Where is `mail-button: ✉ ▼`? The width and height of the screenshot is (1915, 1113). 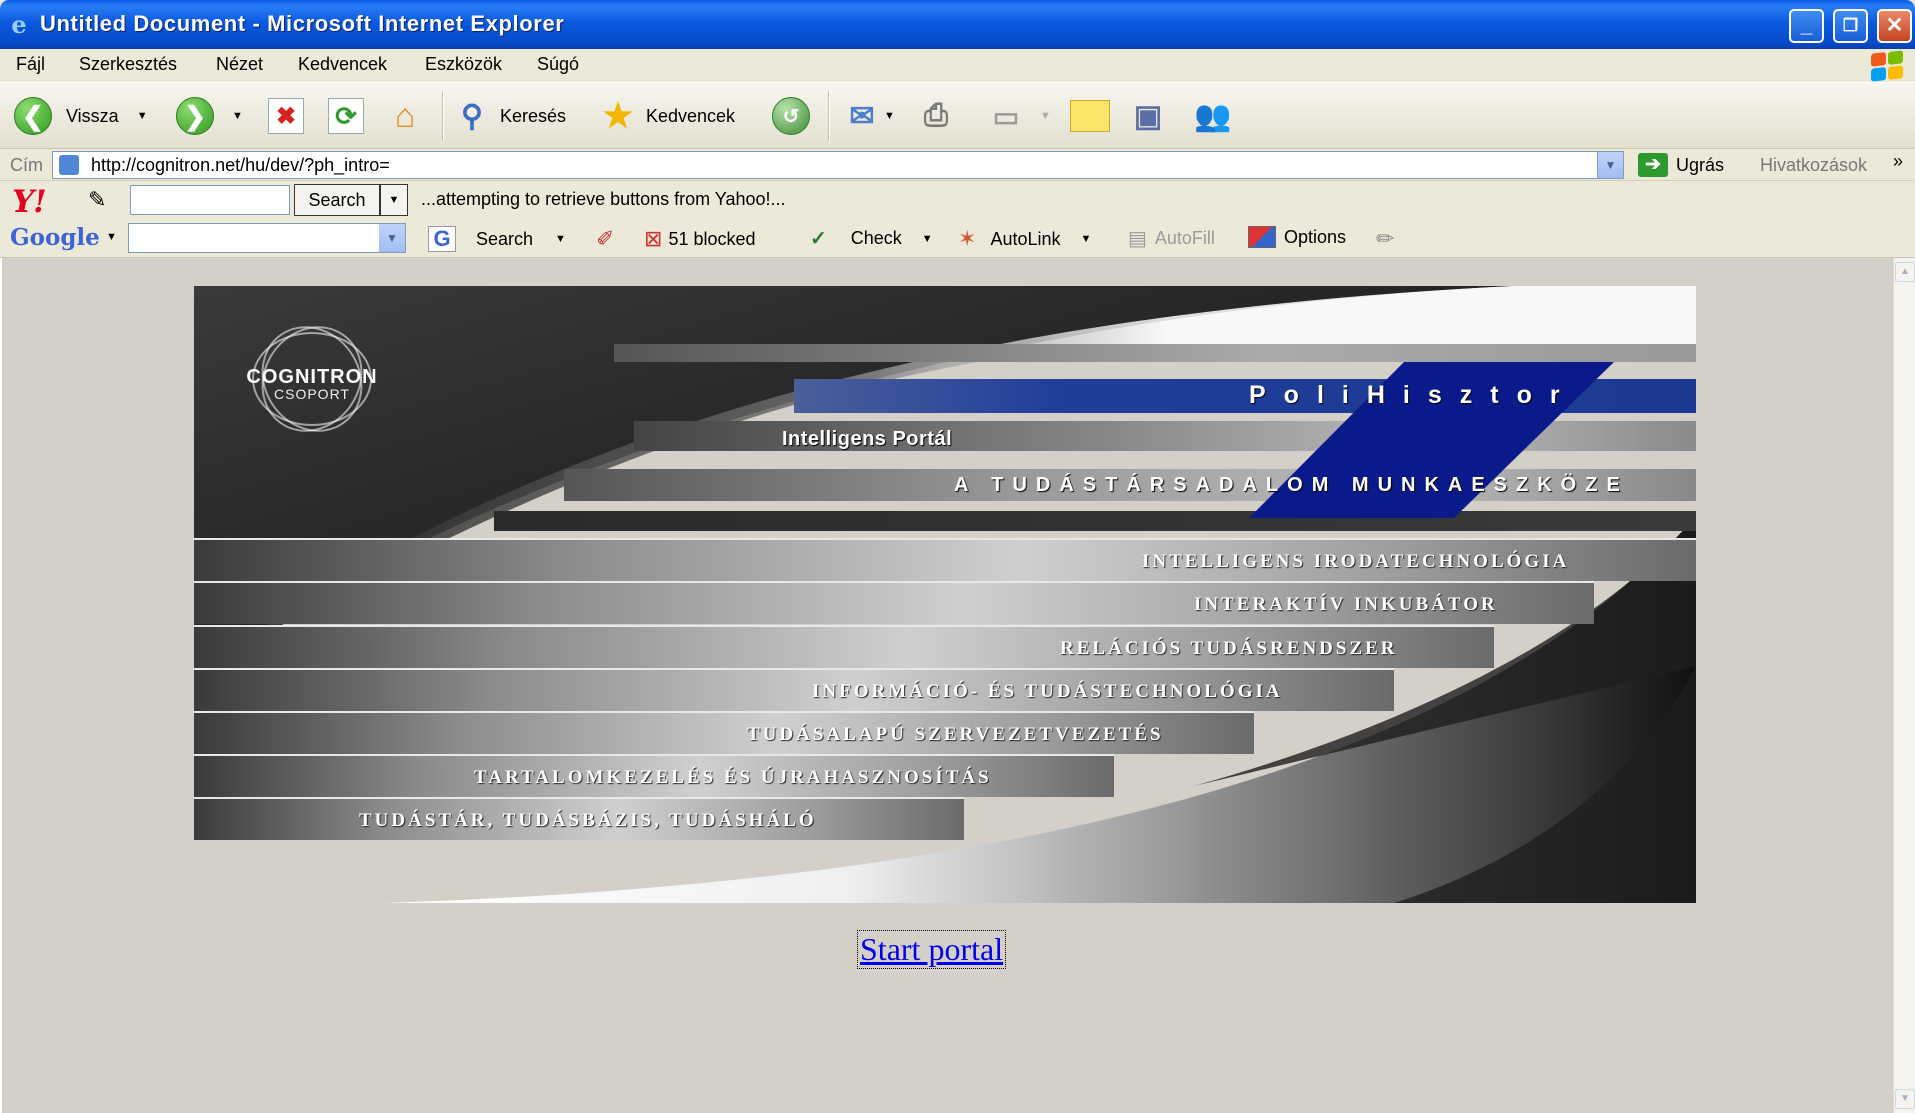
mail-button: ✉ ▼ is located at coordinates (868, 116).